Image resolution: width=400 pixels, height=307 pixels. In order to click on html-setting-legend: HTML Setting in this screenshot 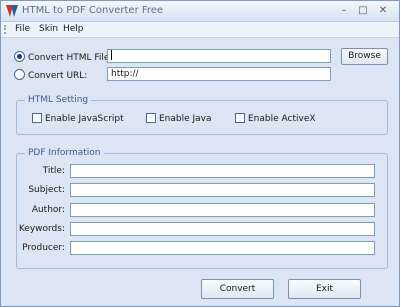, I will do `click(58, 100)`.